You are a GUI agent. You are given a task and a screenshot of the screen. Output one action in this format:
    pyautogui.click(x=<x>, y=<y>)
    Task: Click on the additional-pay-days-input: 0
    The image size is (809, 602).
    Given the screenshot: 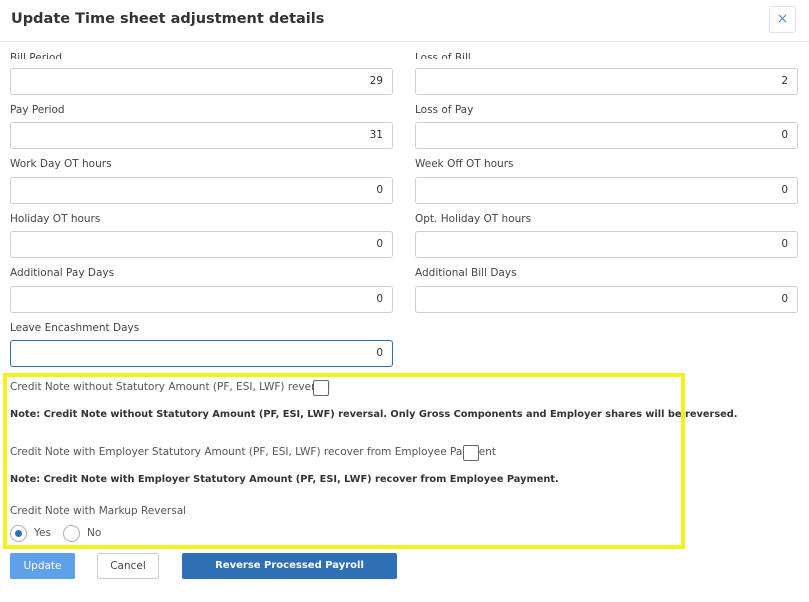 What is the action you would take?
    pyautogui.click(x=201, y=299)
    